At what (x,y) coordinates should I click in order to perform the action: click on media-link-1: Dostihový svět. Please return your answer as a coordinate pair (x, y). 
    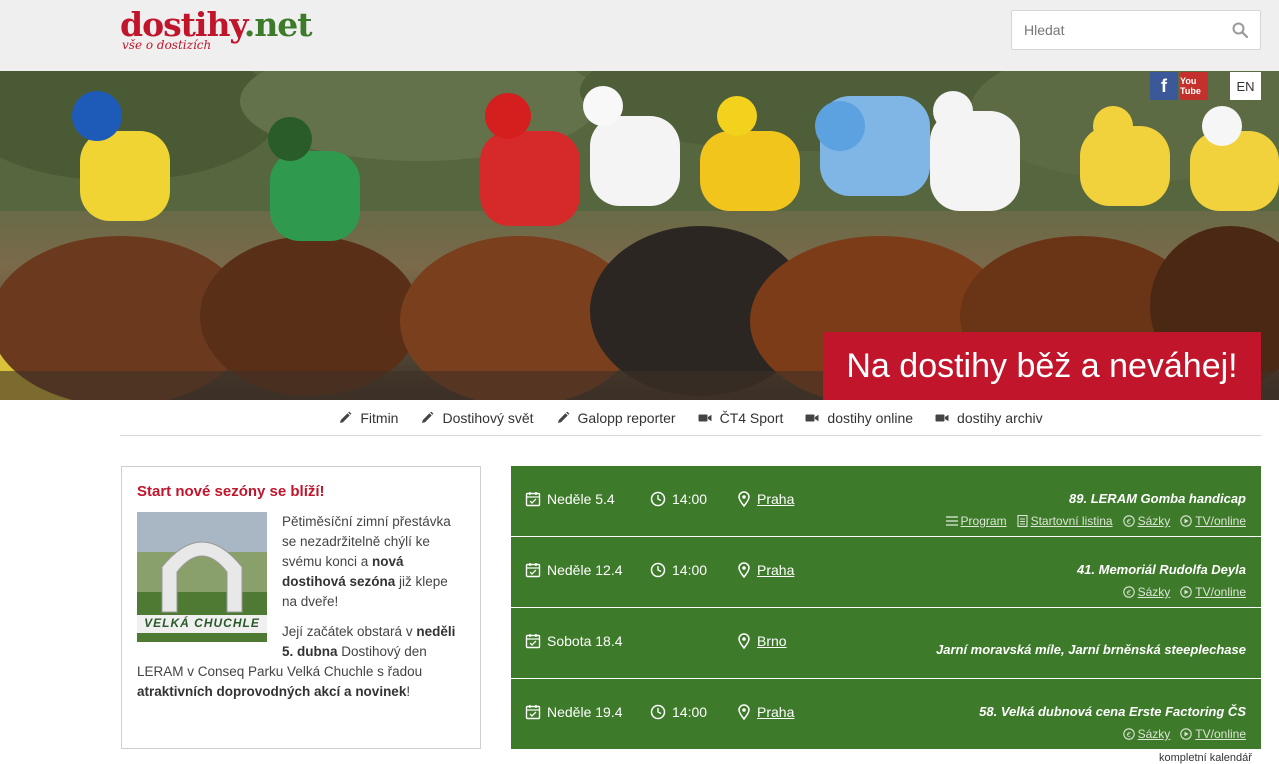
    Looking at the image, I should click on (477, 417).